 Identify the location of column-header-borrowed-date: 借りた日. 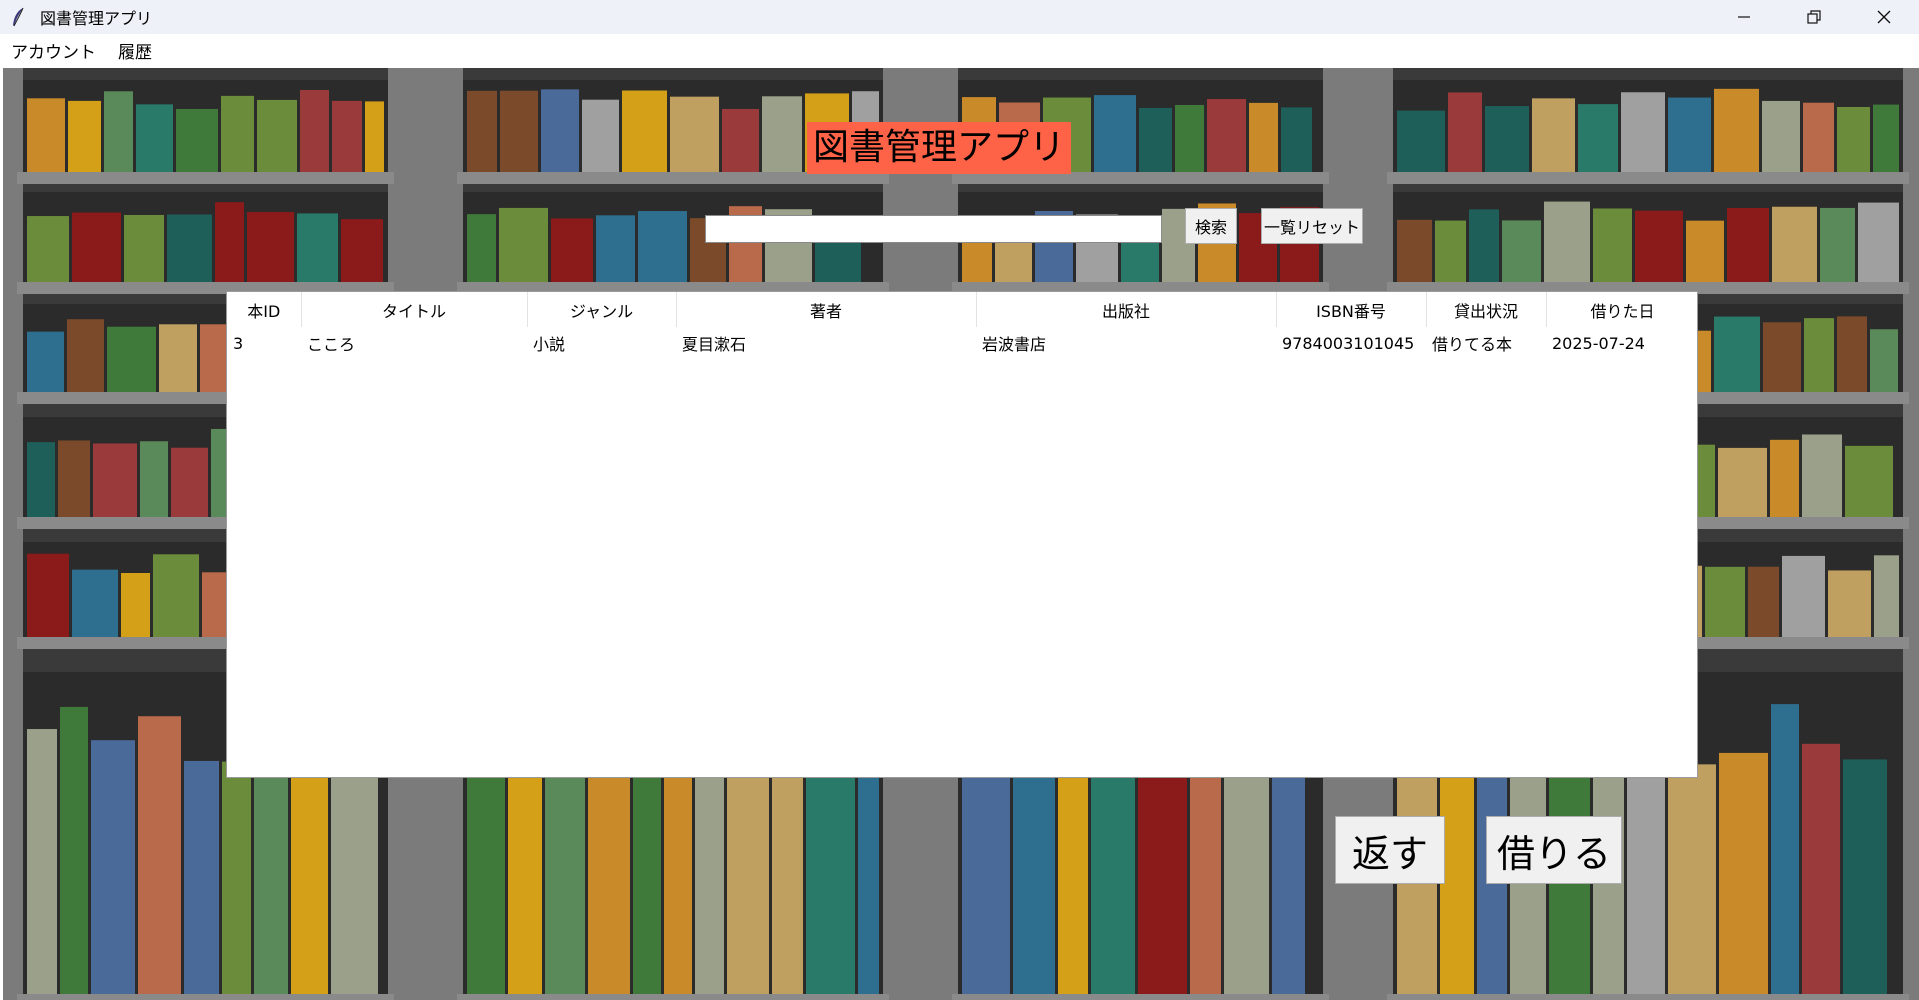
(1621, 309).